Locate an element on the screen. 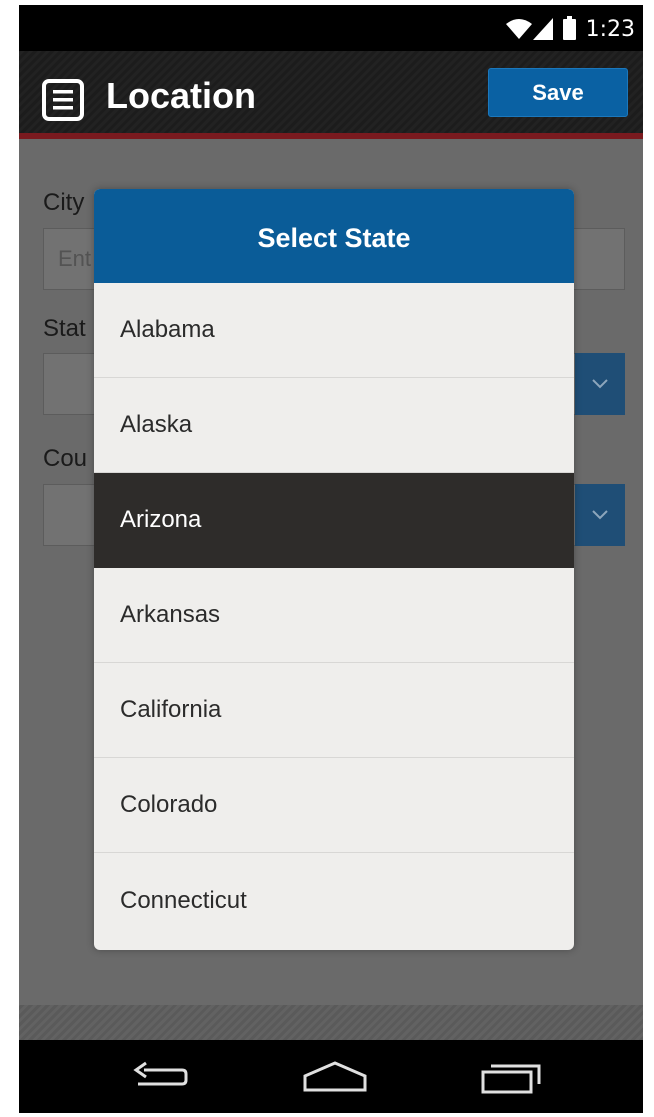  state-option-alaska: Alaska is located at coordinates (334, 425).